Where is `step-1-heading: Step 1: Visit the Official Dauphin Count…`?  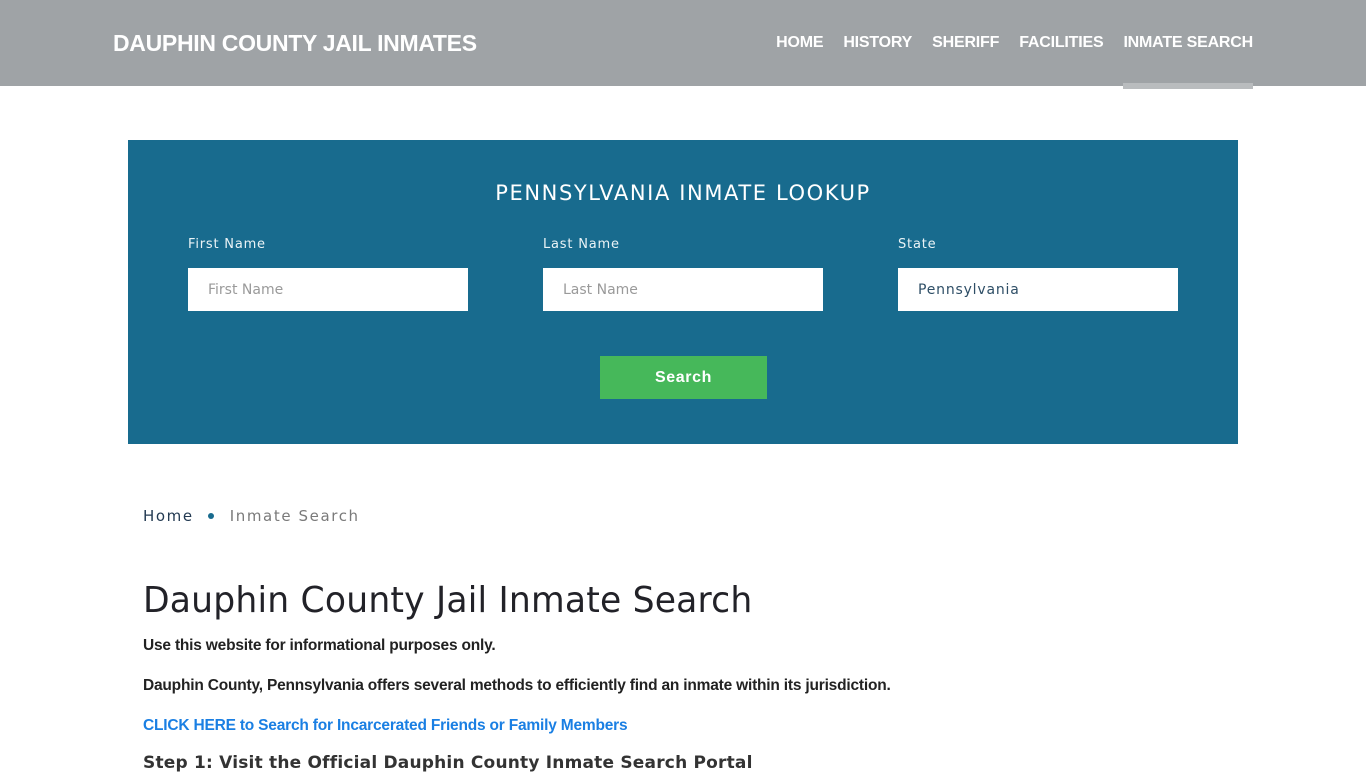
step-1-heading: Step 1: Visit the Official Dauphin Count… is located at coordinates (448, 763).